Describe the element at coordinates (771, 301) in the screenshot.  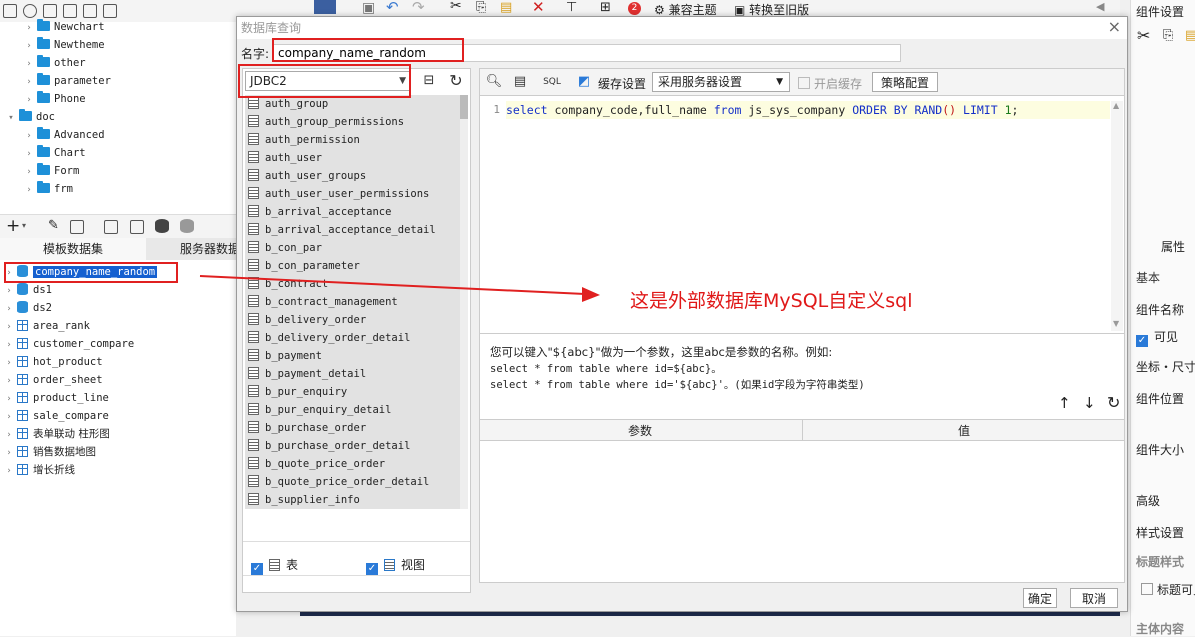
I see `annotation-text: 这是外部数据库MySQL自定义sql` at that location.